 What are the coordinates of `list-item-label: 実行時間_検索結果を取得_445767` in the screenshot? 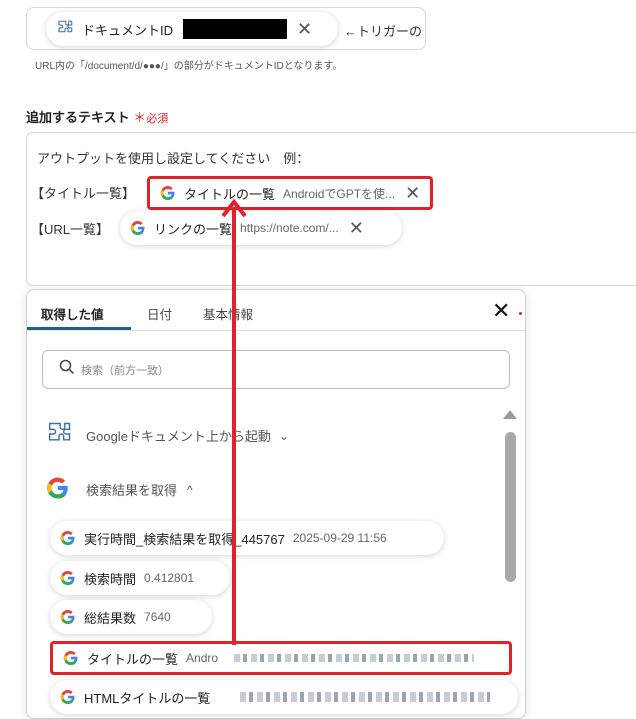 It's located at (184, 539).